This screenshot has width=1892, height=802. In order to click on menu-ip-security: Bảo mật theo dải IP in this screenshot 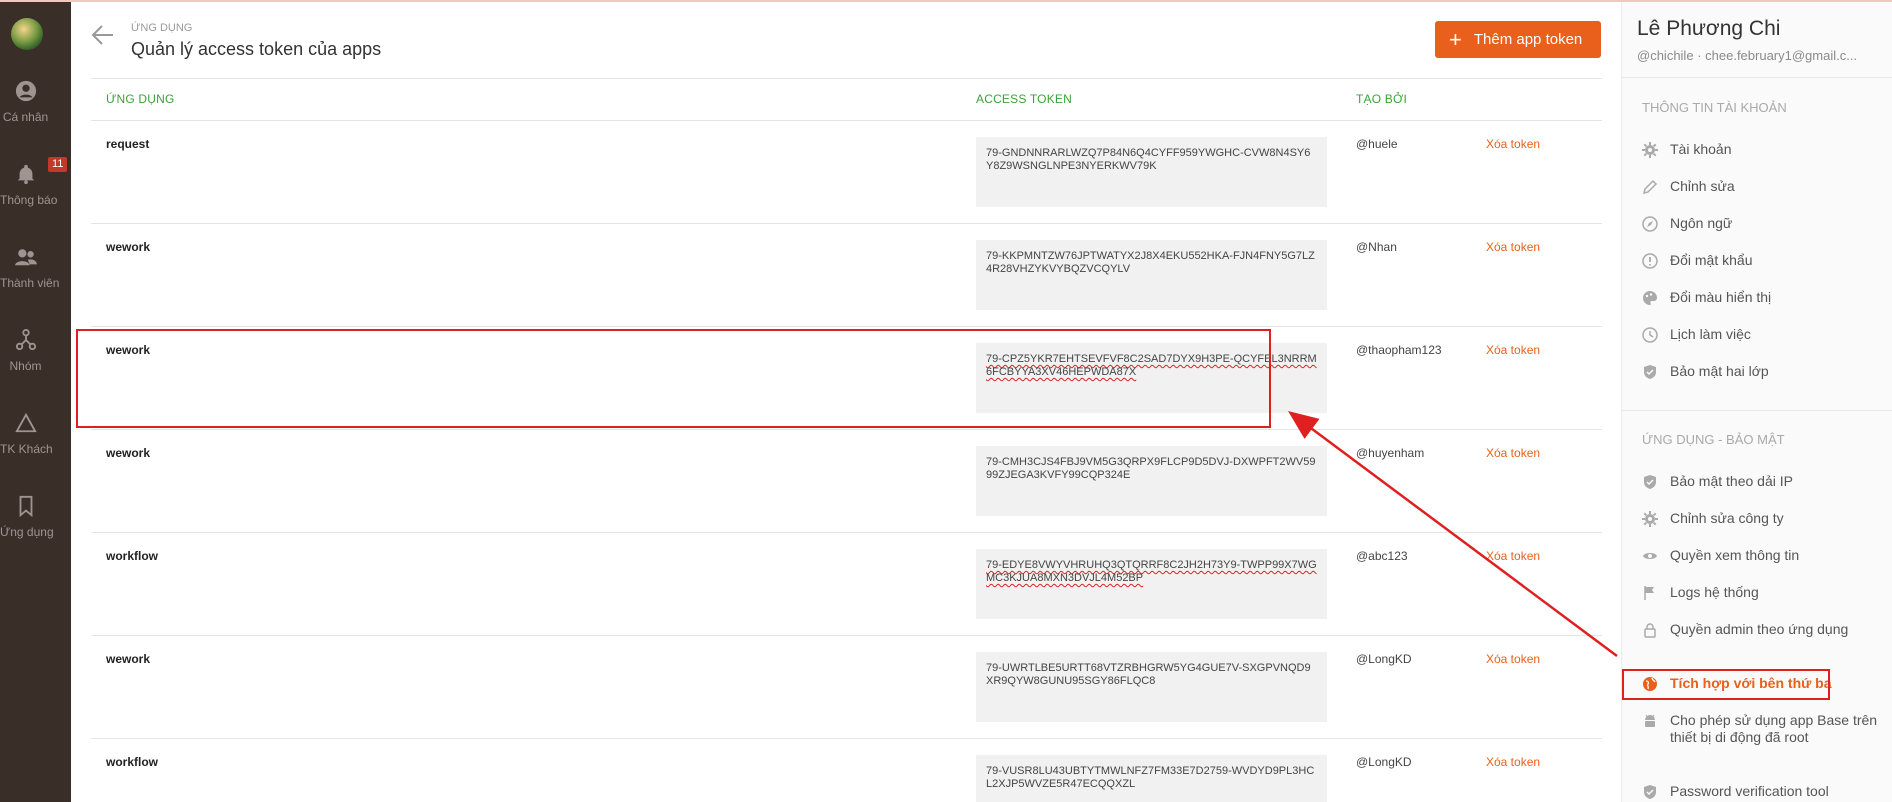, I will do `click(1762, 481)`.